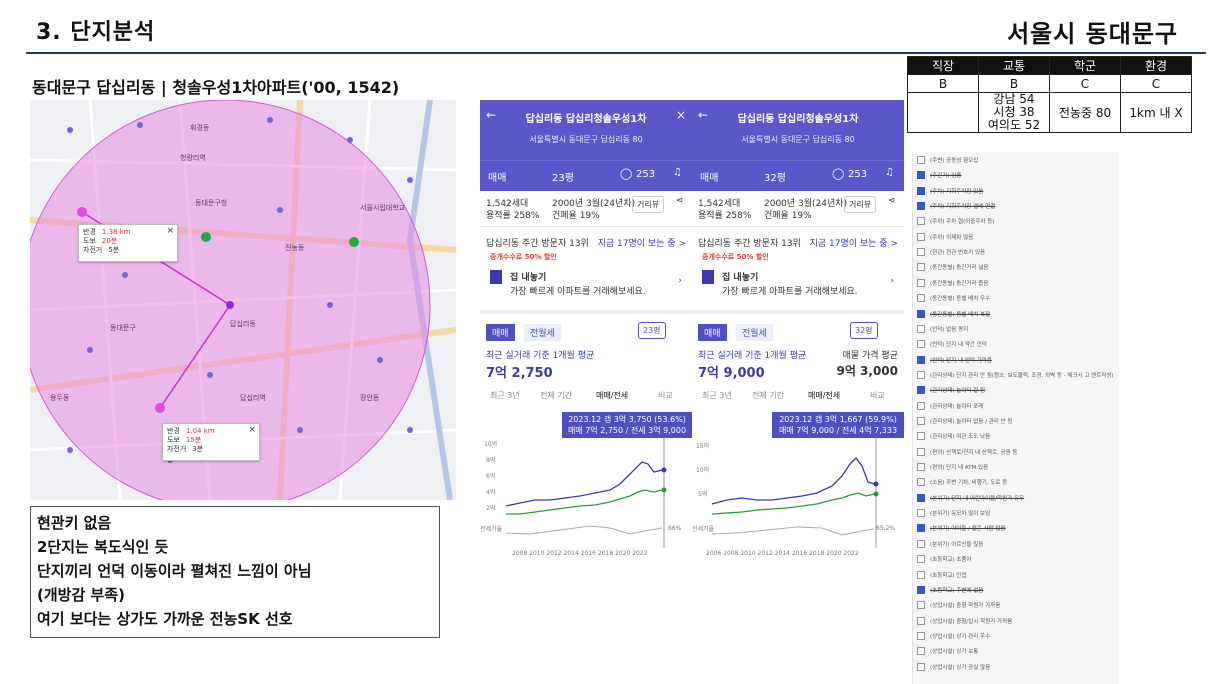 The height and width of the screenshot is (684, 1216). Describe the element at coordinates (1016, 344) in the screenshot. I see `checklist-item: (언덕) 단지 내 약간 언덕` at that location.